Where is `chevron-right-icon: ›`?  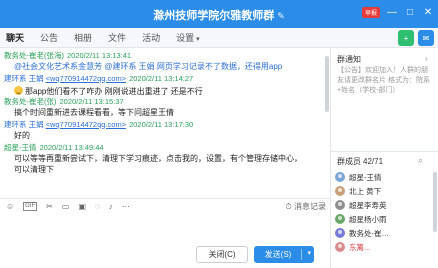
chevron-right-icon: › is located at coordinates (426, 58).